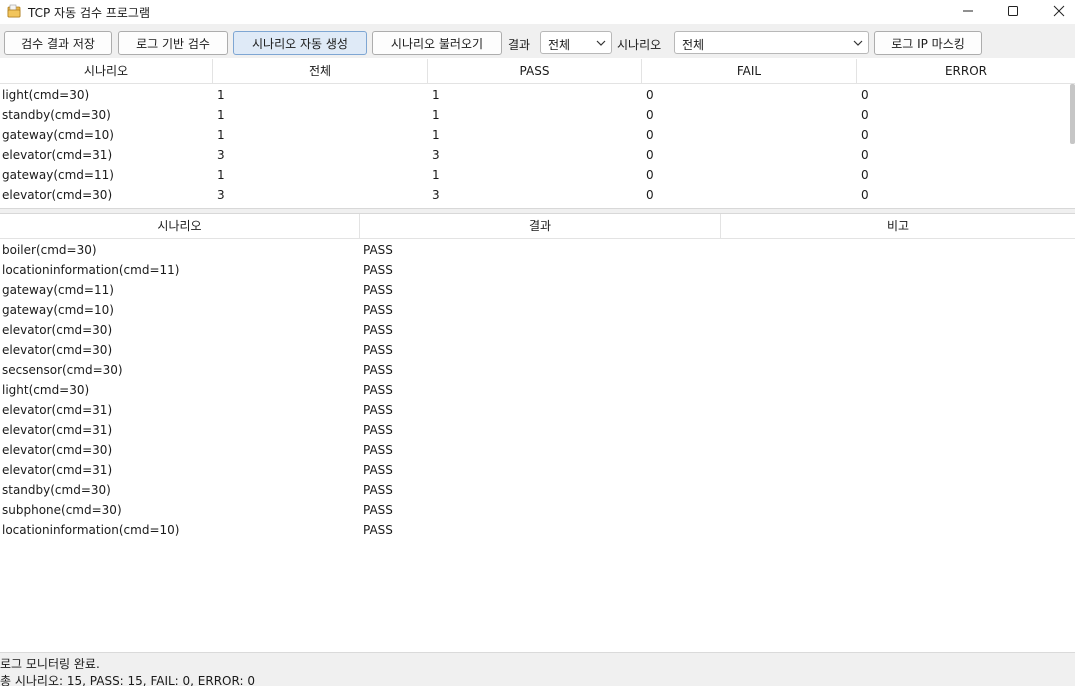 This screenshot has height=686, width=1075. I want to click on table-cell: boiler(cmd=30), so click(49, 250).